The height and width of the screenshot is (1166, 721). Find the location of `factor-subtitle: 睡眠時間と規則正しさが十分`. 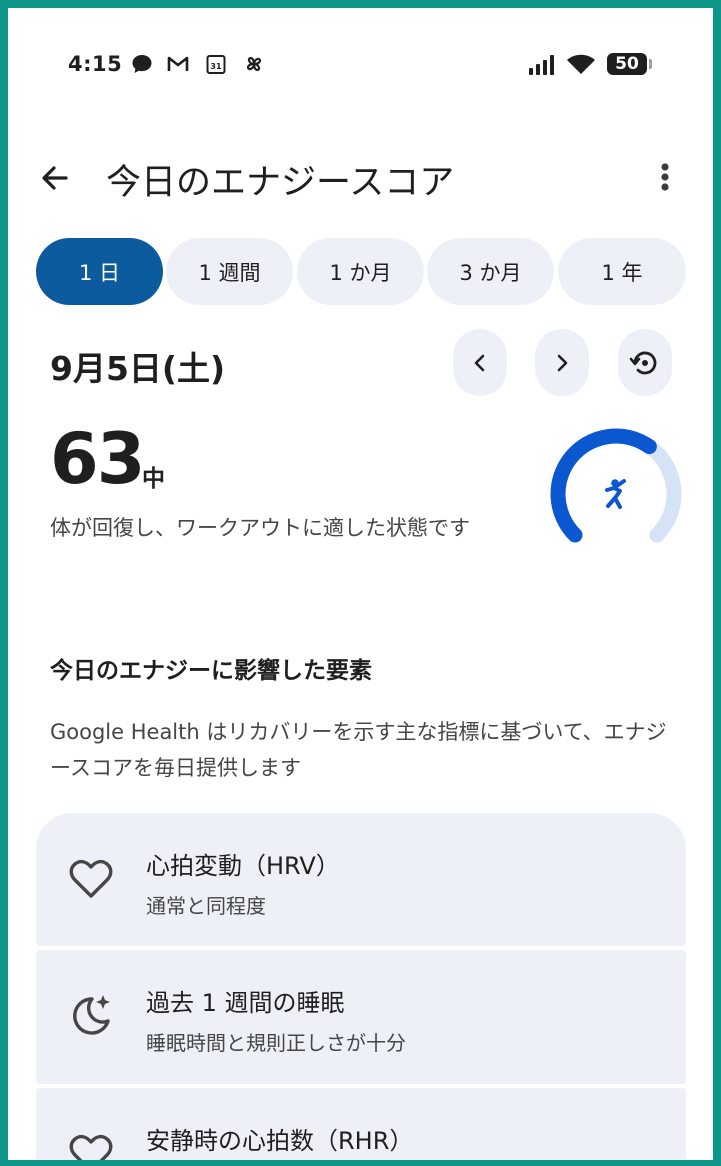

factor-subtitle: 睡眠時間と規則正しさが十分 is located at coordinates (276, 1043).